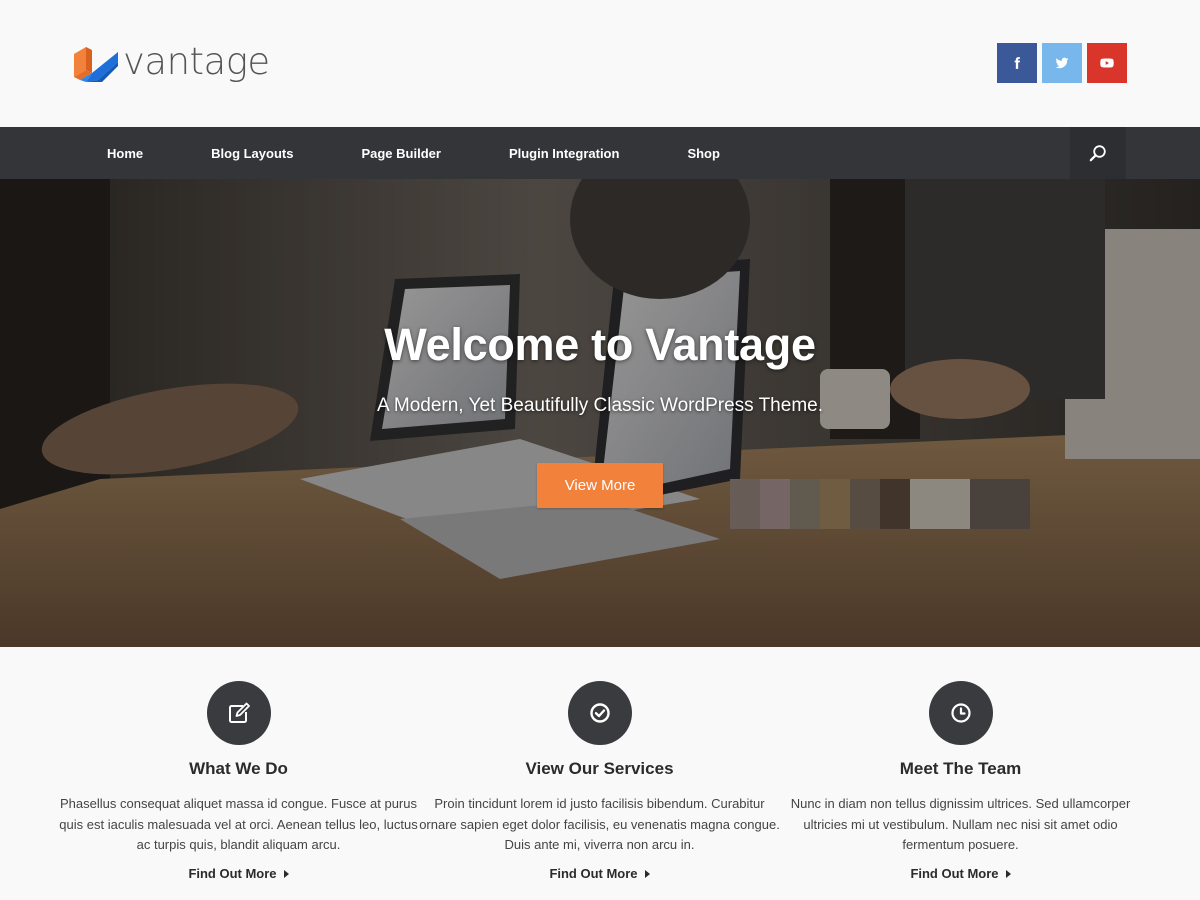 The height and width of the screenshot is (900, 1200). Describe the element at coordinates (564, 153) in the screenshot. I see `nav-item-plugin-integration: Plugin Integration` at that location.